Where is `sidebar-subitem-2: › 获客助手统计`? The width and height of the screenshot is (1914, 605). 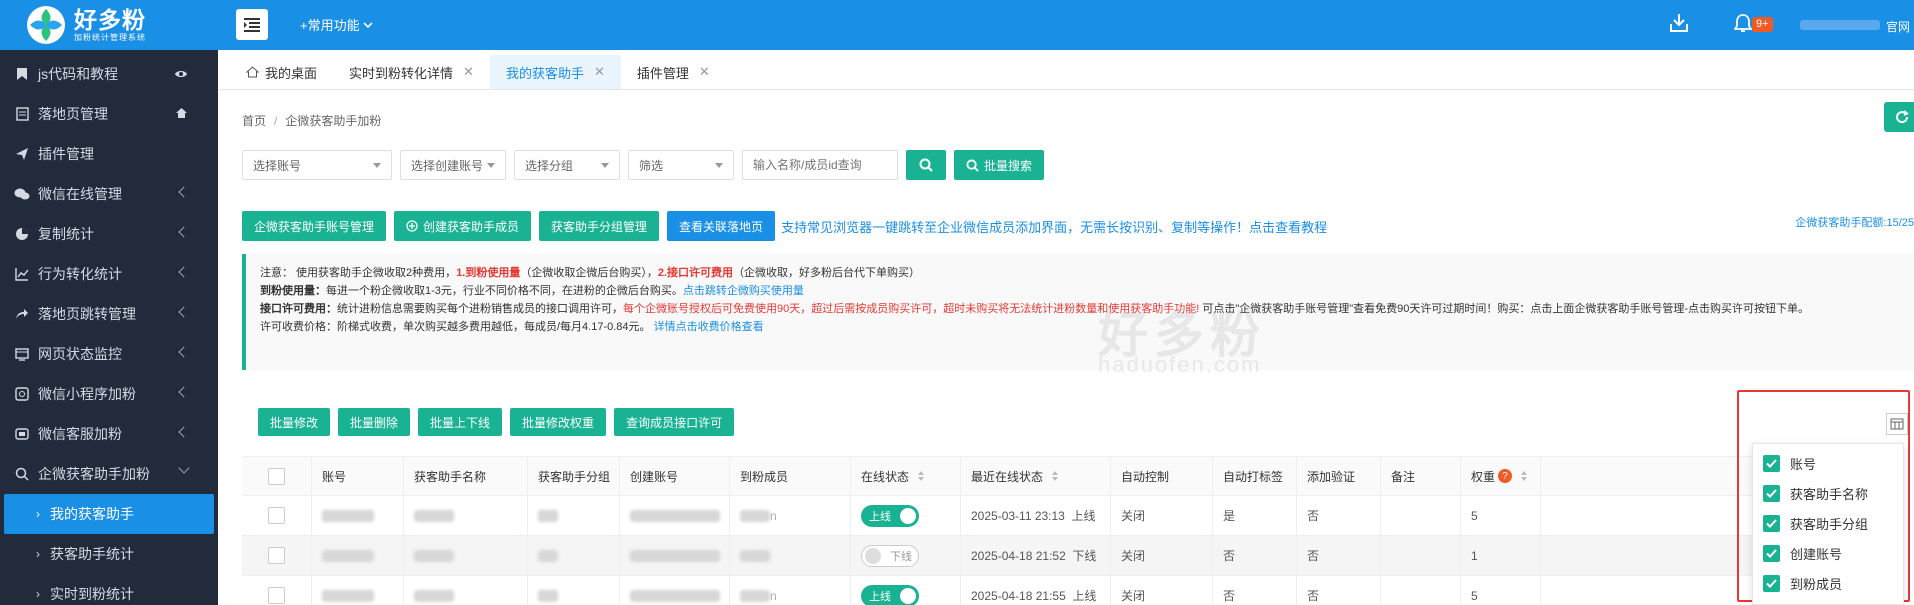
sidebar-subitem-2: › 获客助手统计 is located at coordinates (109, 554).